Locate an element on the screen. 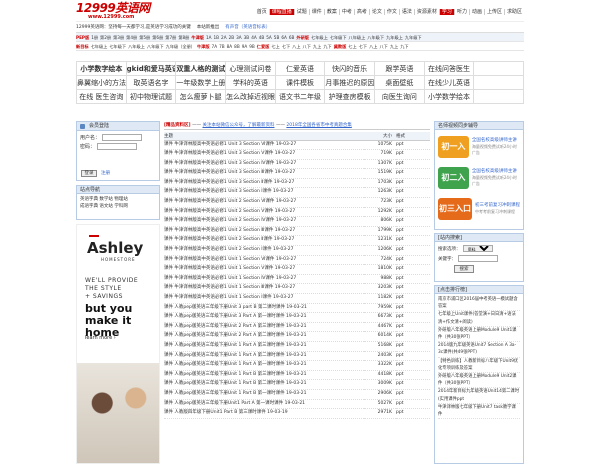 Image resolution: width=600 pixels, height=464 pixels. version-link: 七上 is located at coordinates (275, 46).